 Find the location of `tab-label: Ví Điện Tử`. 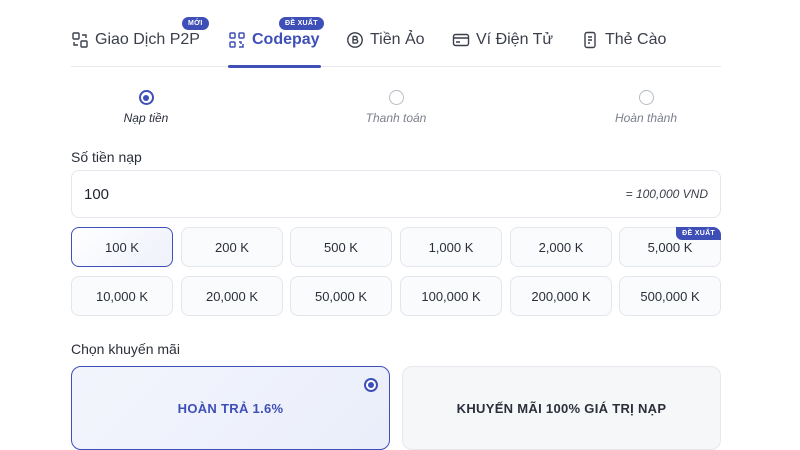

tab-label: Ví Điện Tử is located at coordinates (515, 39).